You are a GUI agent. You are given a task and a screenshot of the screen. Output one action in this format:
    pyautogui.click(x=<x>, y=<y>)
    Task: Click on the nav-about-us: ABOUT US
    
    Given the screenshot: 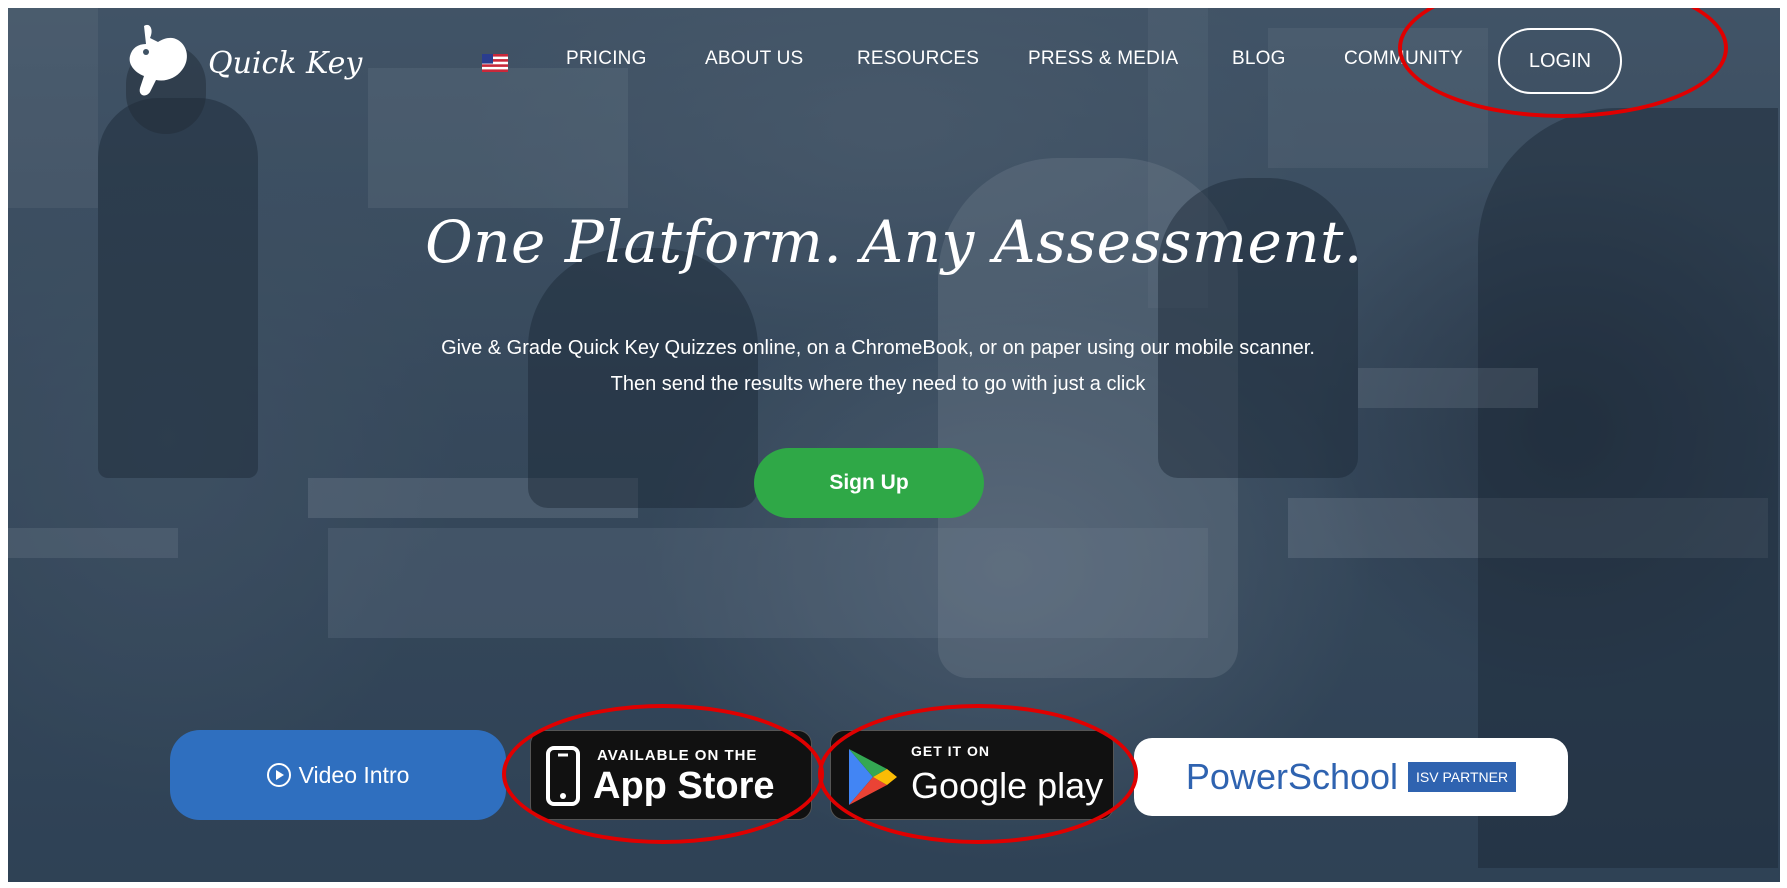 What is the action you would take?
    pyautogui.click(x=754, y=59)
    